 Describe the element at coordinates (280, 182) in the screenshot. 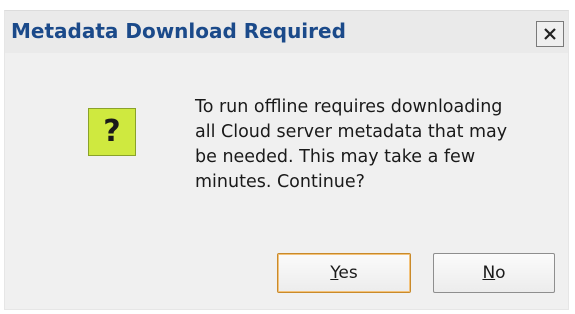

I see `message-line: minutes. Continue?` at that location.